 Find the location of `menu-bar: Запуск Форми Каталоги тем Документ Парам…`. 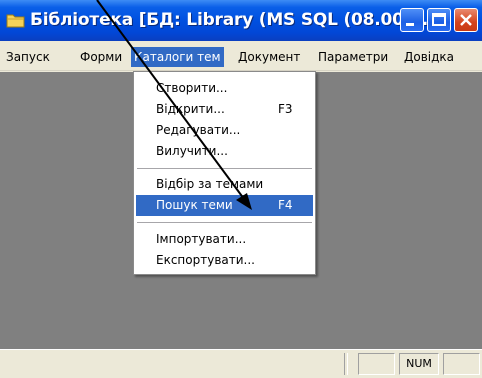

menu-bar: Запуск Форми Каталоги тем Документ Парам… is located at coordinates (241, 56).